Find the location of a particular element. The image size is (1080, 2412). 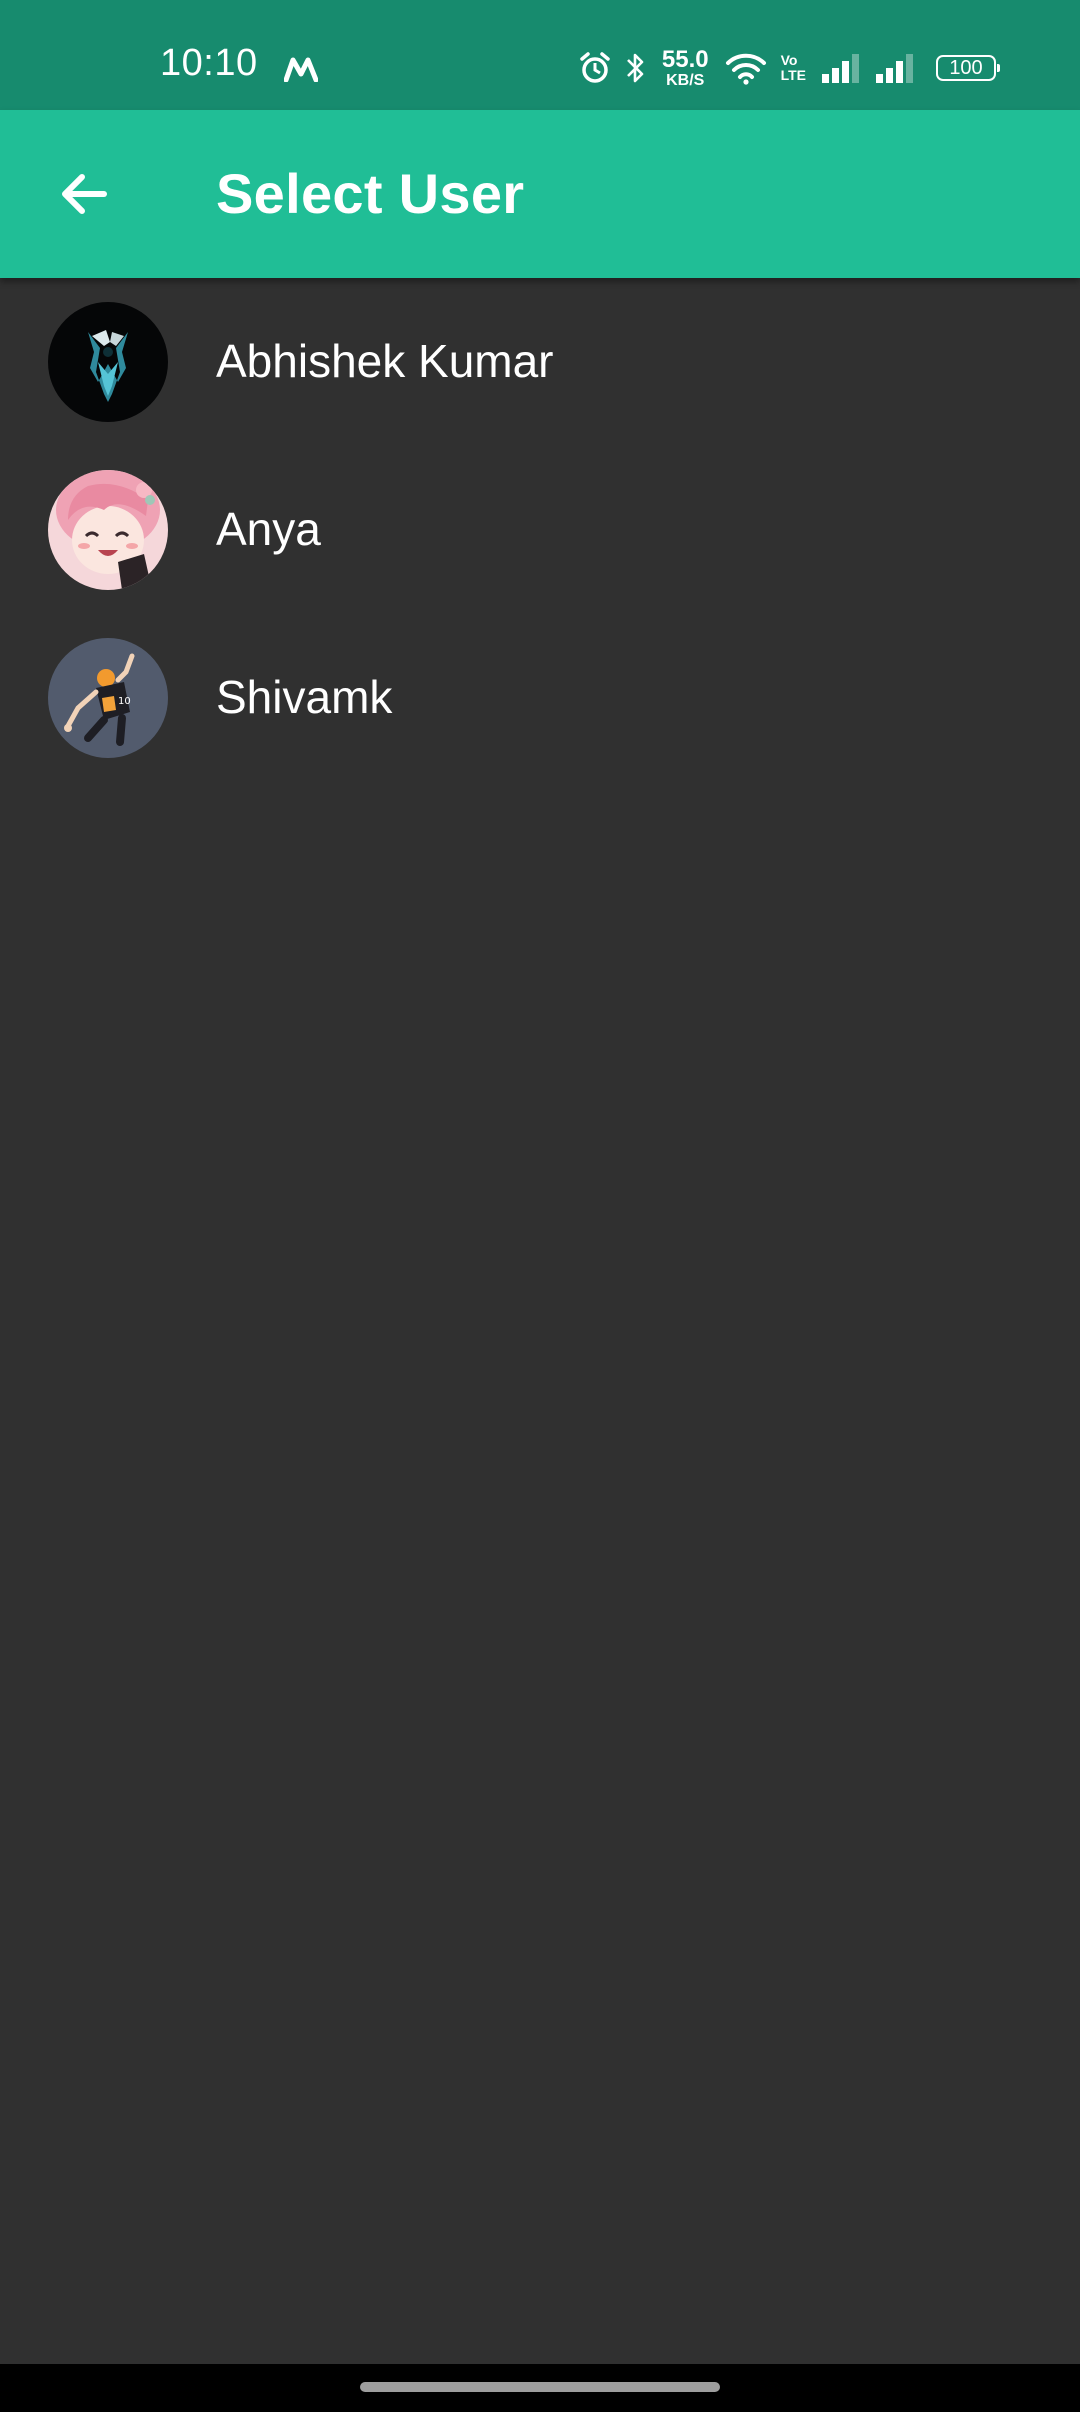

bluetooth-icon is located at coordinates (635, 68).